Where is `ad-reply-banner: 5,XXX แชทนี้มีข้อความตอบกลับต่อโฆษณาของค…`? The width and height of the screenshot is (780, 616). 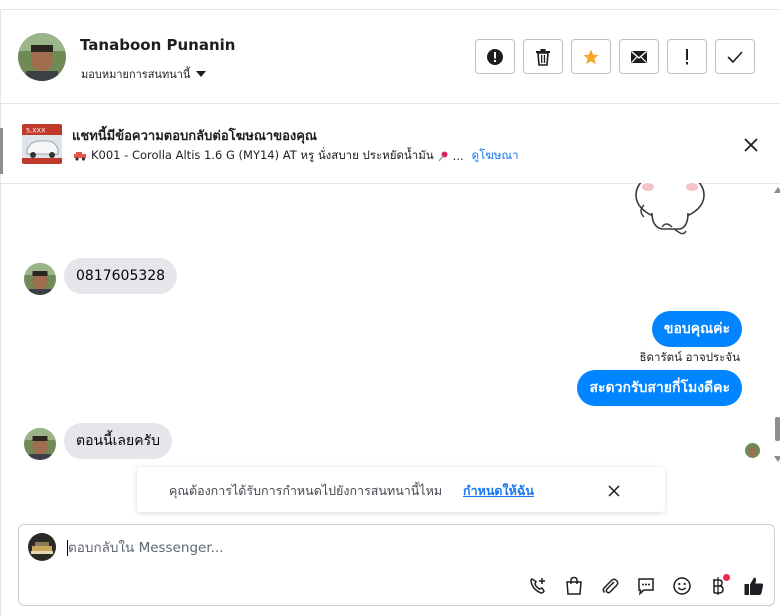 ad-reply-banner: 5,XXX แชทนี้มีข้อความตอบกลับต่อโฆษณาของค… is located at coordinates (390, 144).